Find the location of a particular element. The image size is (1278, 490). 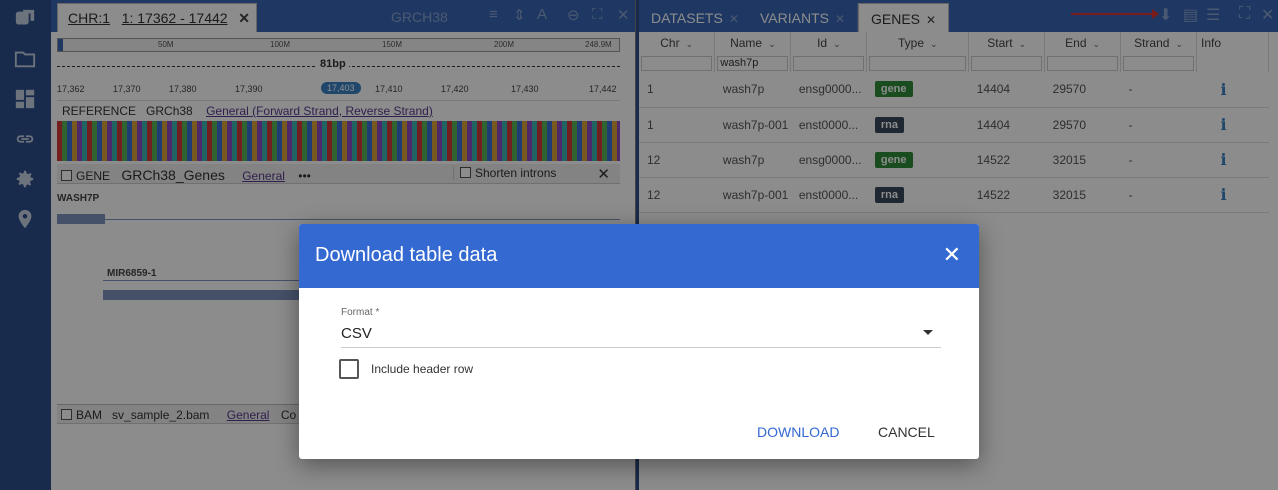

format-select: CSV is located at coordinates (641, 335).